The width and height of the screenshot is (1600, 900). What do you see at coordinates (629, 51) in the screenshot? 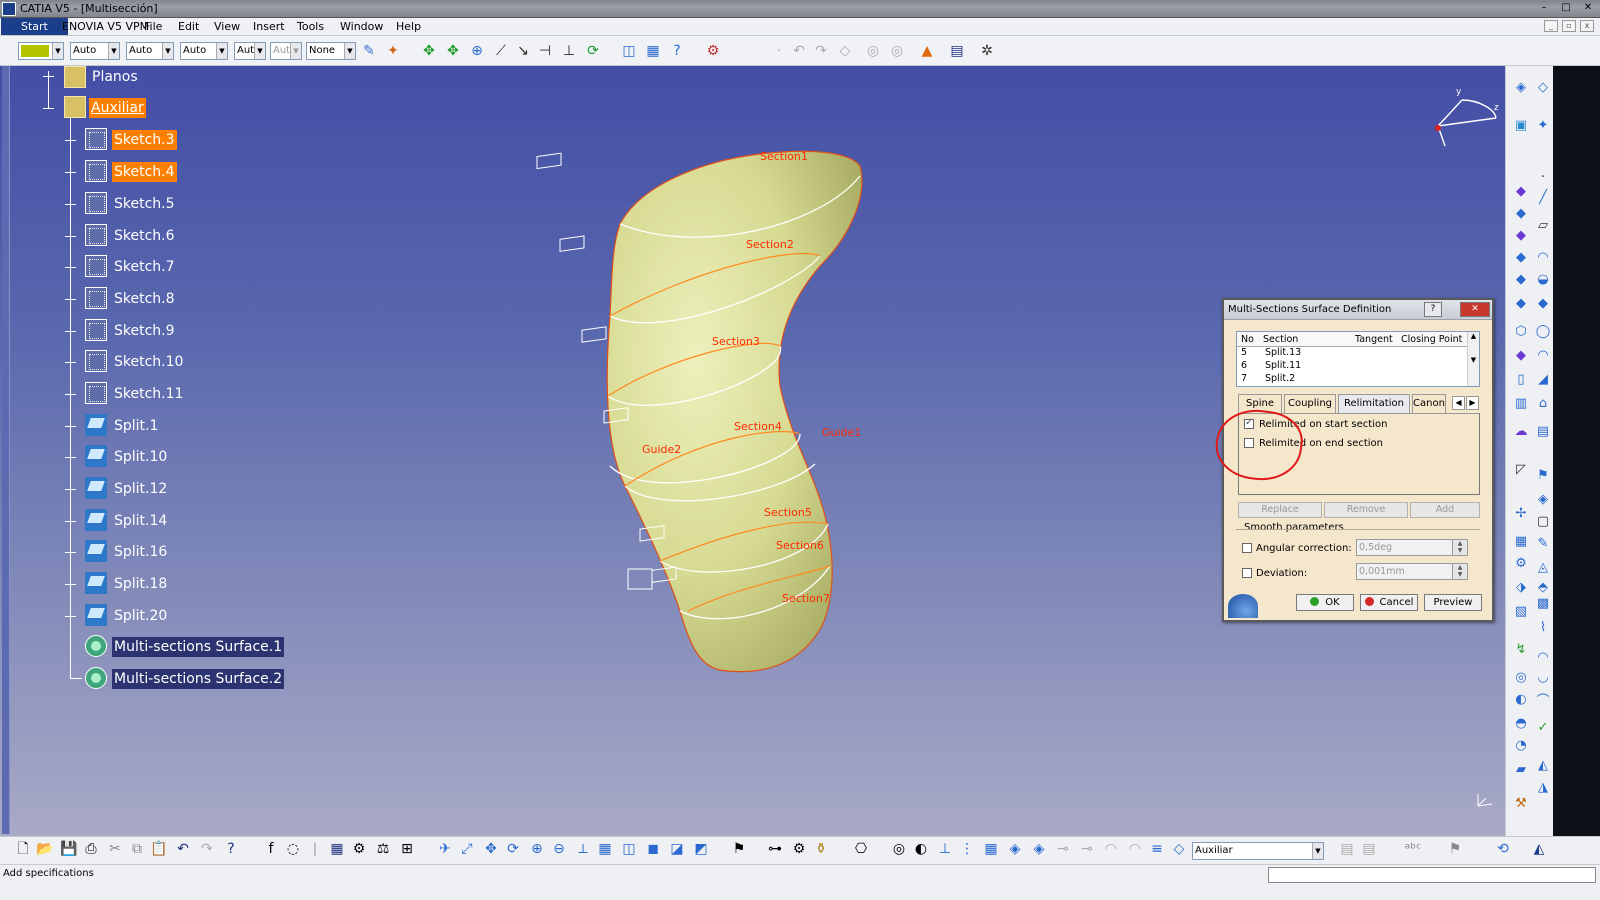
I see `cube-icon: ◫` at bounding box center [629, 51].